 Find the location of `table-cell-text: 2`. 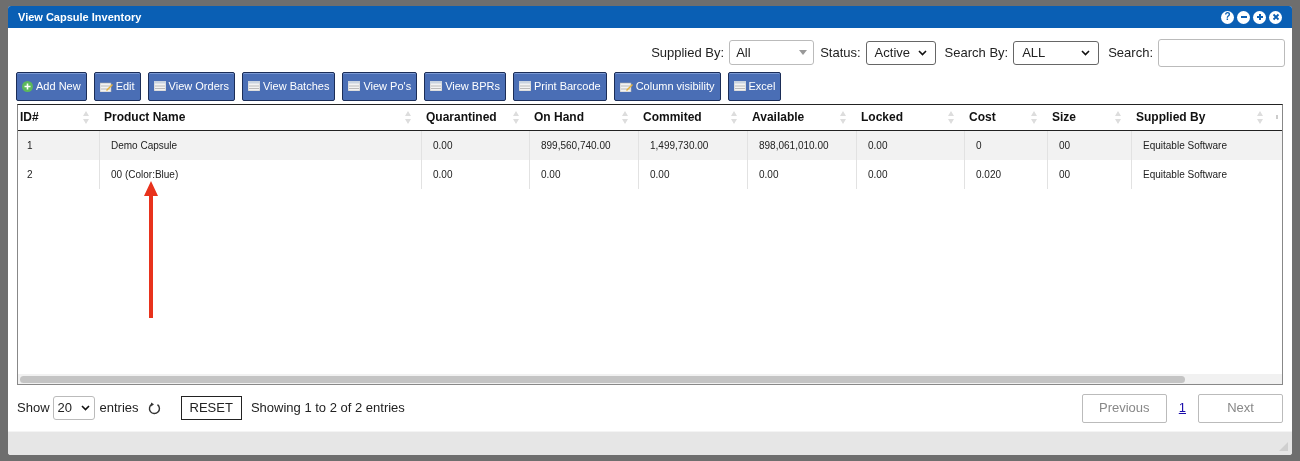

table-cell-text: 2 is located at coordinates (30, 174).